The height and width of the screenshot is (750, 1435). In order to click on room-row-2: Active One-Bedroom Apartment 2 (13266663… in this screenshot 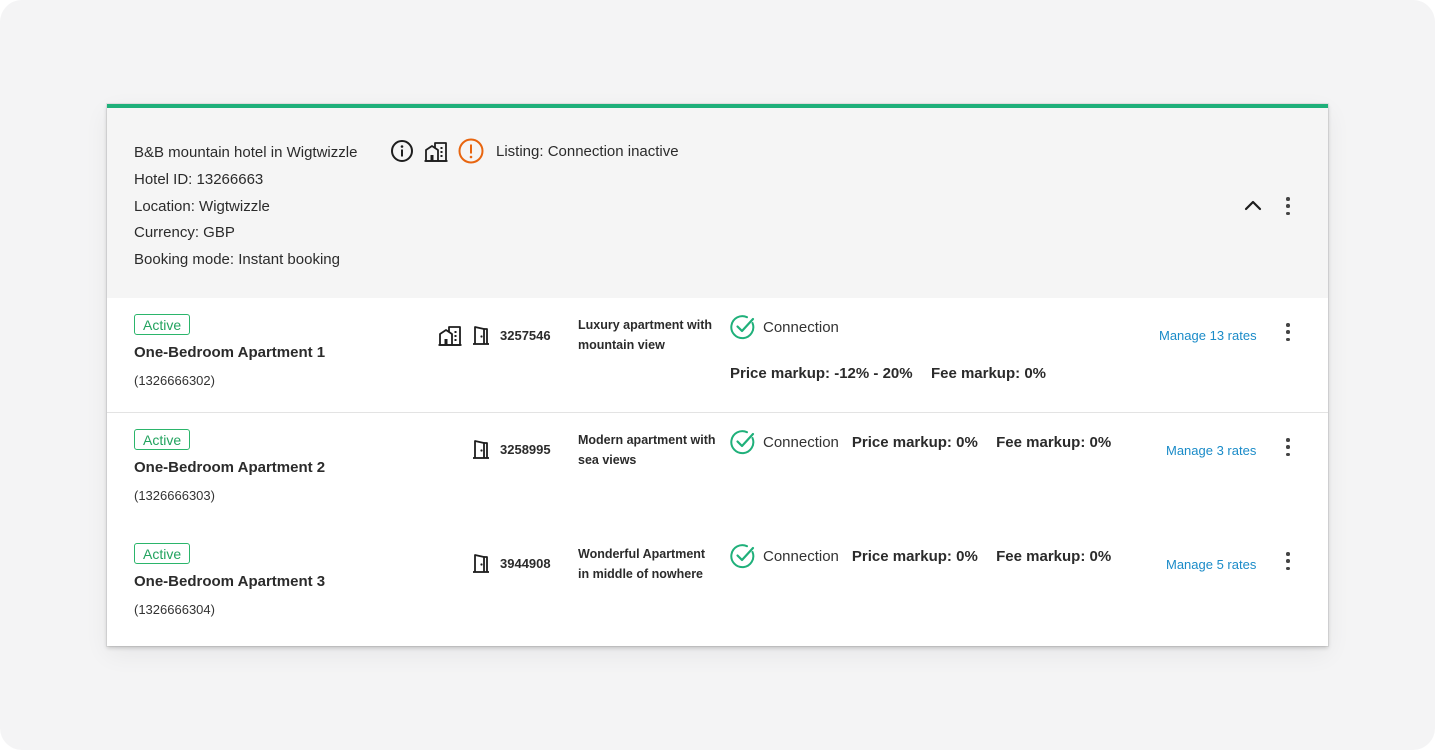, I will do `click(717, 470)`.